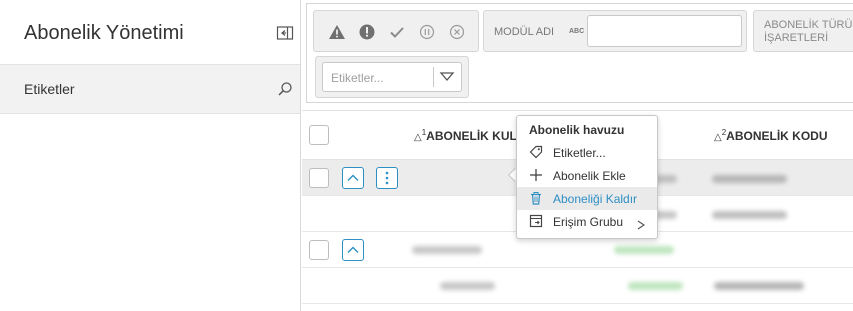  Describe the element at coordinates (808, 31) in the screenshot. I see `subscription-type-label: ABONELİK TÜRÜ İŞARETLERİ` at that location.